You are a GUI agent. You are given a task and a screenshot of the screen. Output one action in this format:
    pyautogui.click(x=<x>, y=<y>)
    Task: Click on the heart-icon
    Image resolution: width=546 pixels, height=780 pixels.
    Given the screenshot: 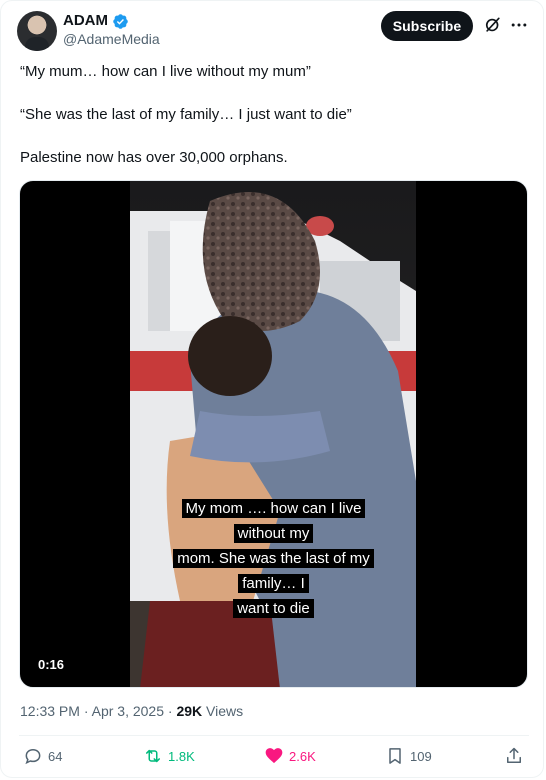 What is the action you would take?
    pyautogui.click(x=274, y=756)
    